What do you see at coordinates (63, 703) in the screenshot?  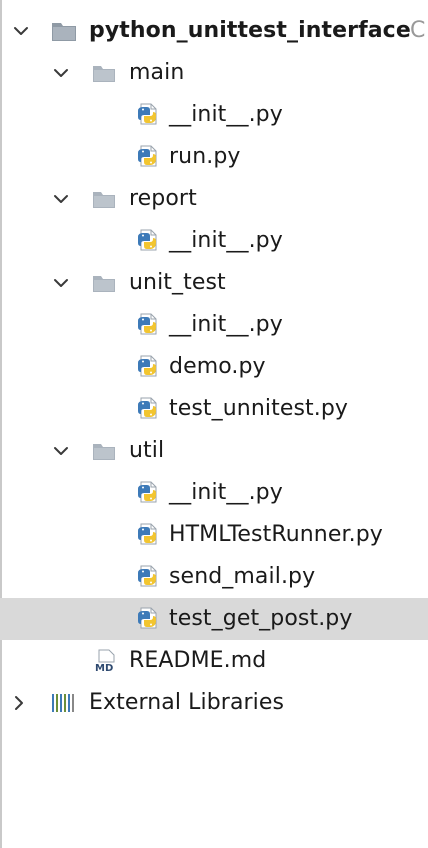 I see `library-icon` at bounding box center [63, 703].